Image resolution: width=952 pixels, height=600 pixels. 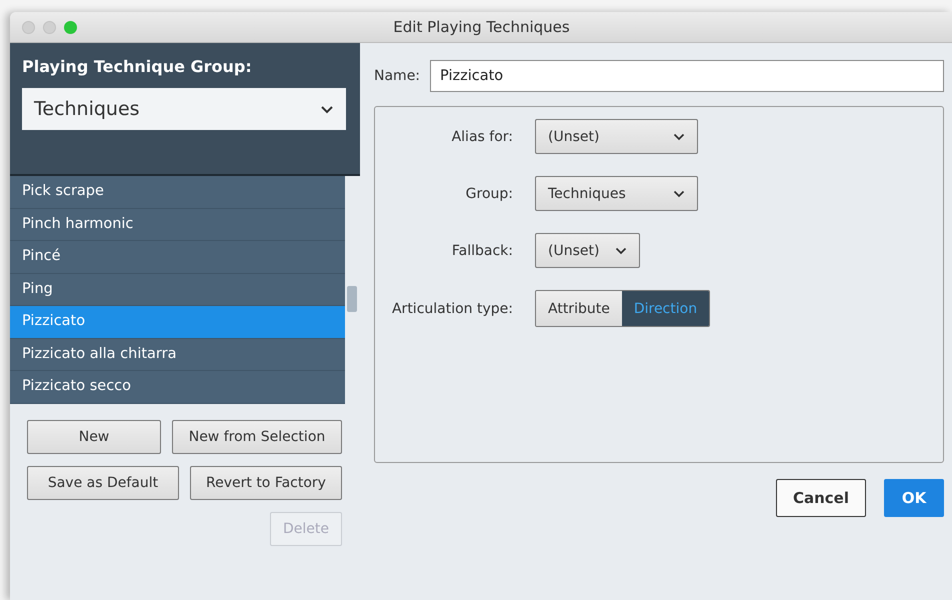 I want to click on minimize-icon, so click(x=49, y=27).